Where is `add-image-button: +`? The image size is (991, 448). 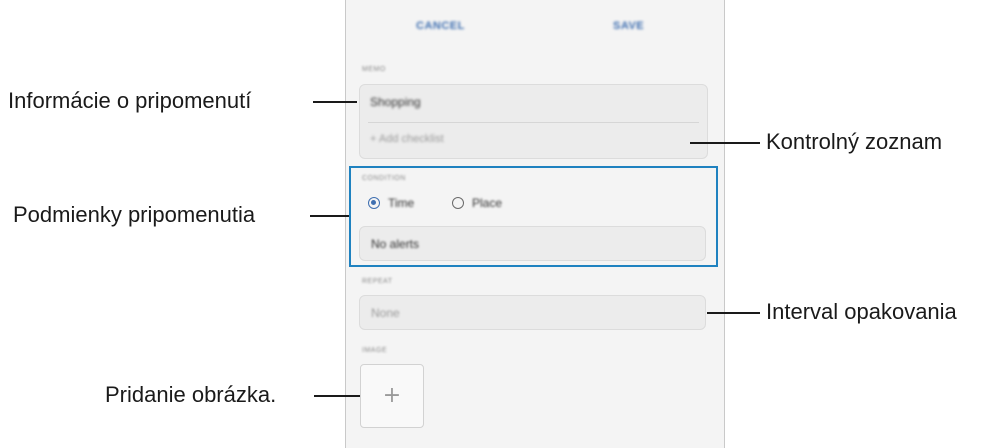 add-image-button: + is located at coordinates (392, 396).